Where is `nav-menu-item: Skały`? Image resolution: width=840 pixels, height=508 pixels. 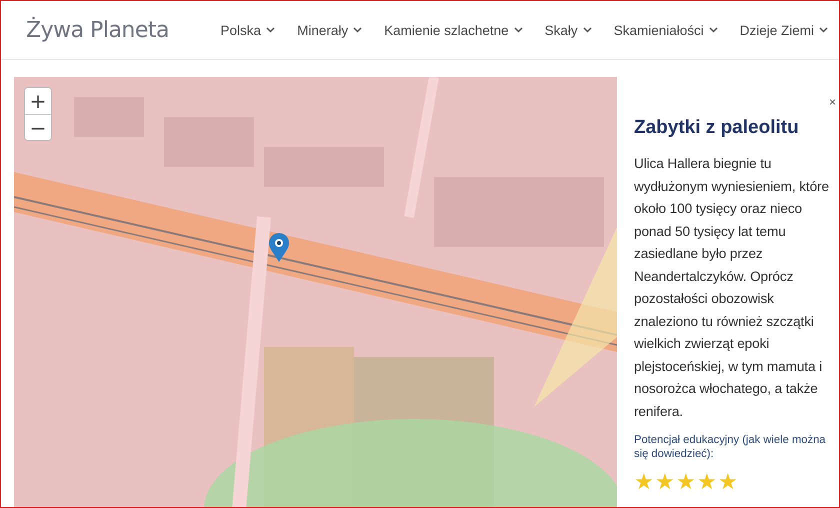
nav-menu-item: Skały is located at coordinates (568, 30).